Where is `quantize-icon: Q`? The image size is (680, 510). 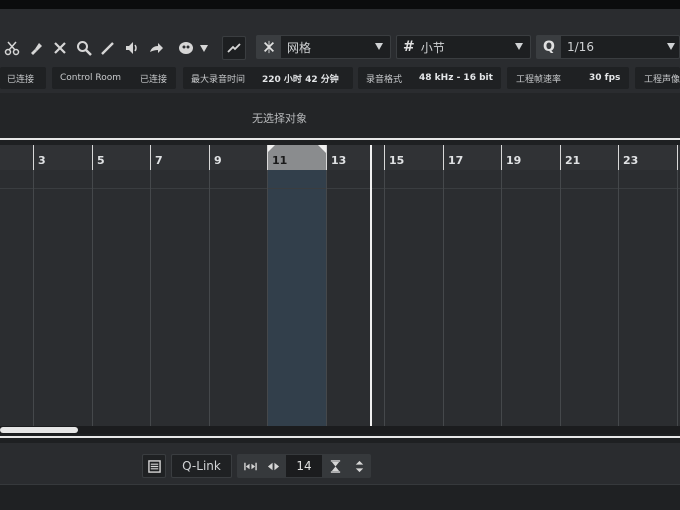 quantize-icon: Q is located at coordinates (549, 47).